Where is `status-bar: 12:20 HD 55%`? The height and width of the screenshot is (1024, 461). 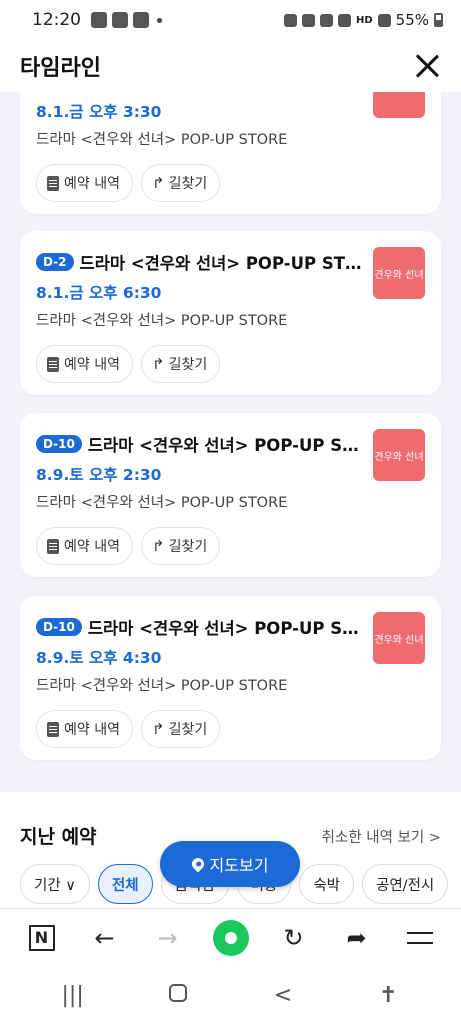
status-bar: 12:20 HD 55% is located at coordinates (230, 20).